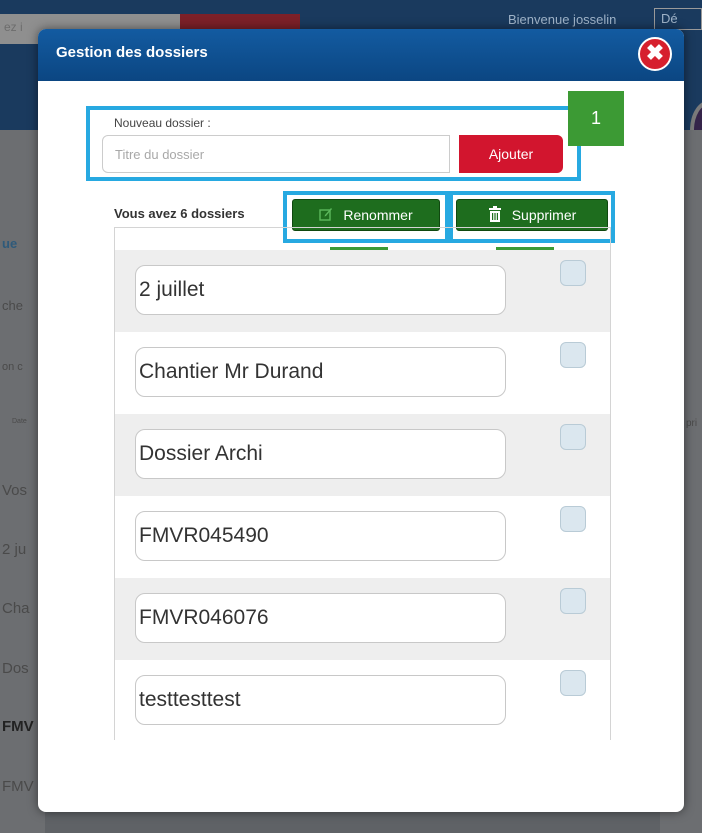 The width and height of the screenshot is (702, 833). Describe the element at coordinates (179, 213) in the screenshot. I see `folder-count-text: Vous avez 6 dossiers` at that location.